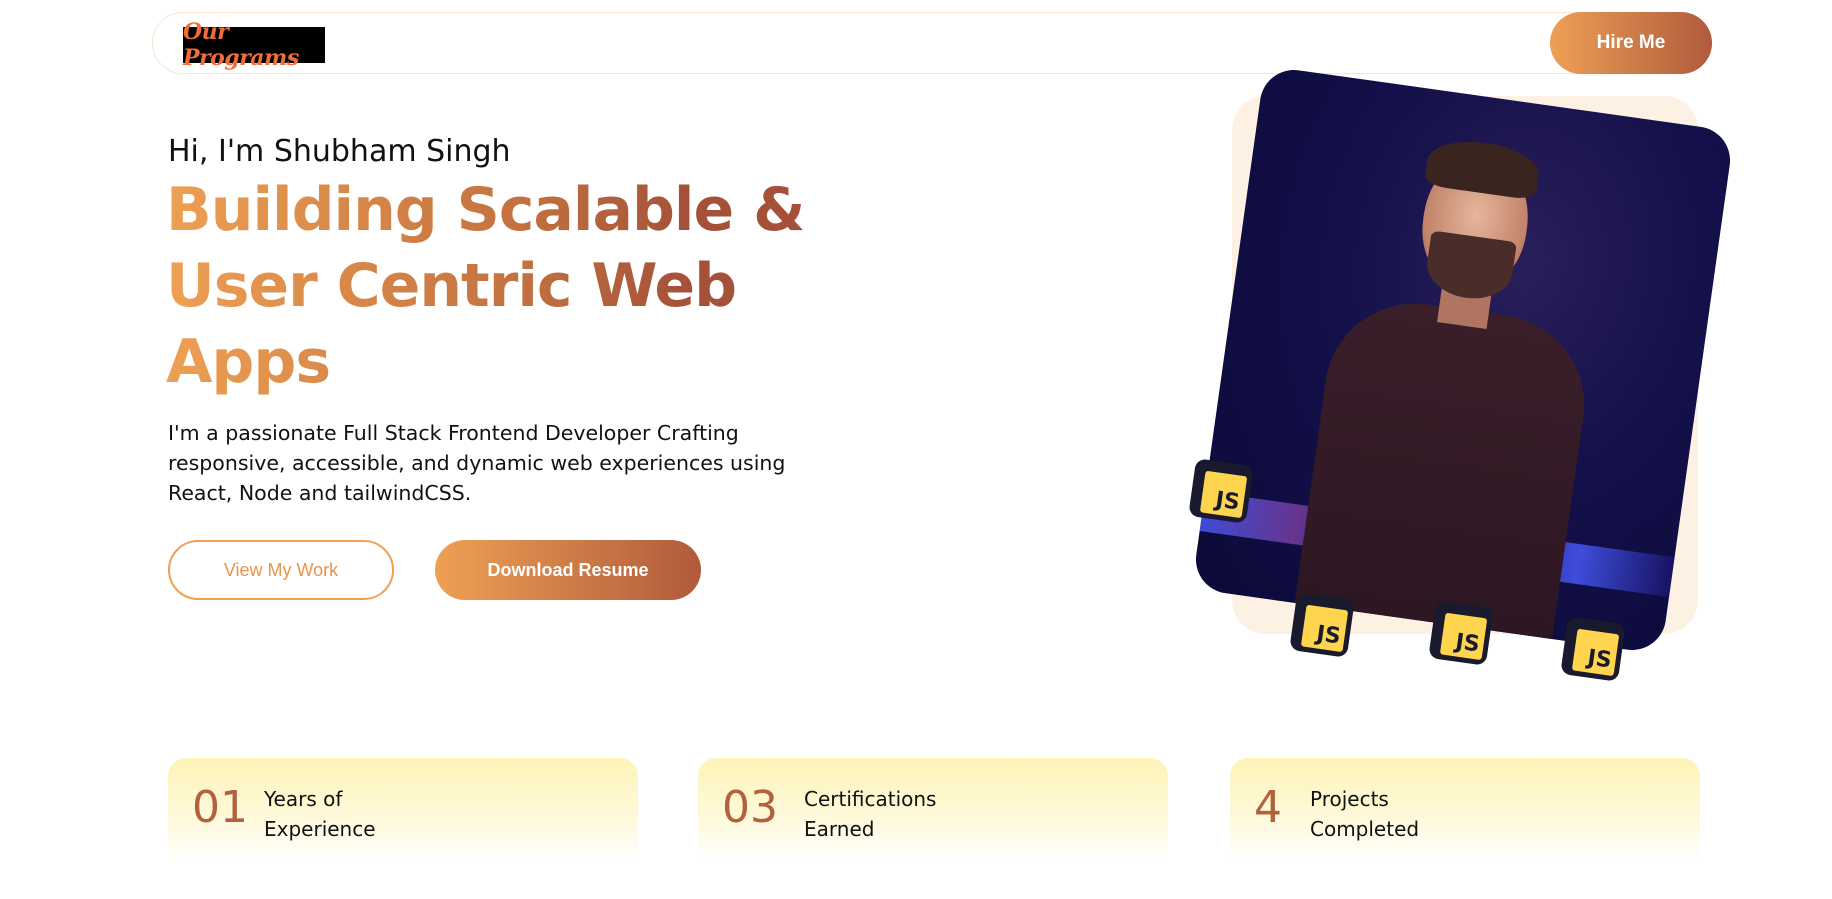 This screenshot has width=1832, height=899. What do you see at coordinates (339, 151) in the screenshot?
I see `hero-greeting: Hi, I'm Shubham Singh` at bounding box center [339, 151].